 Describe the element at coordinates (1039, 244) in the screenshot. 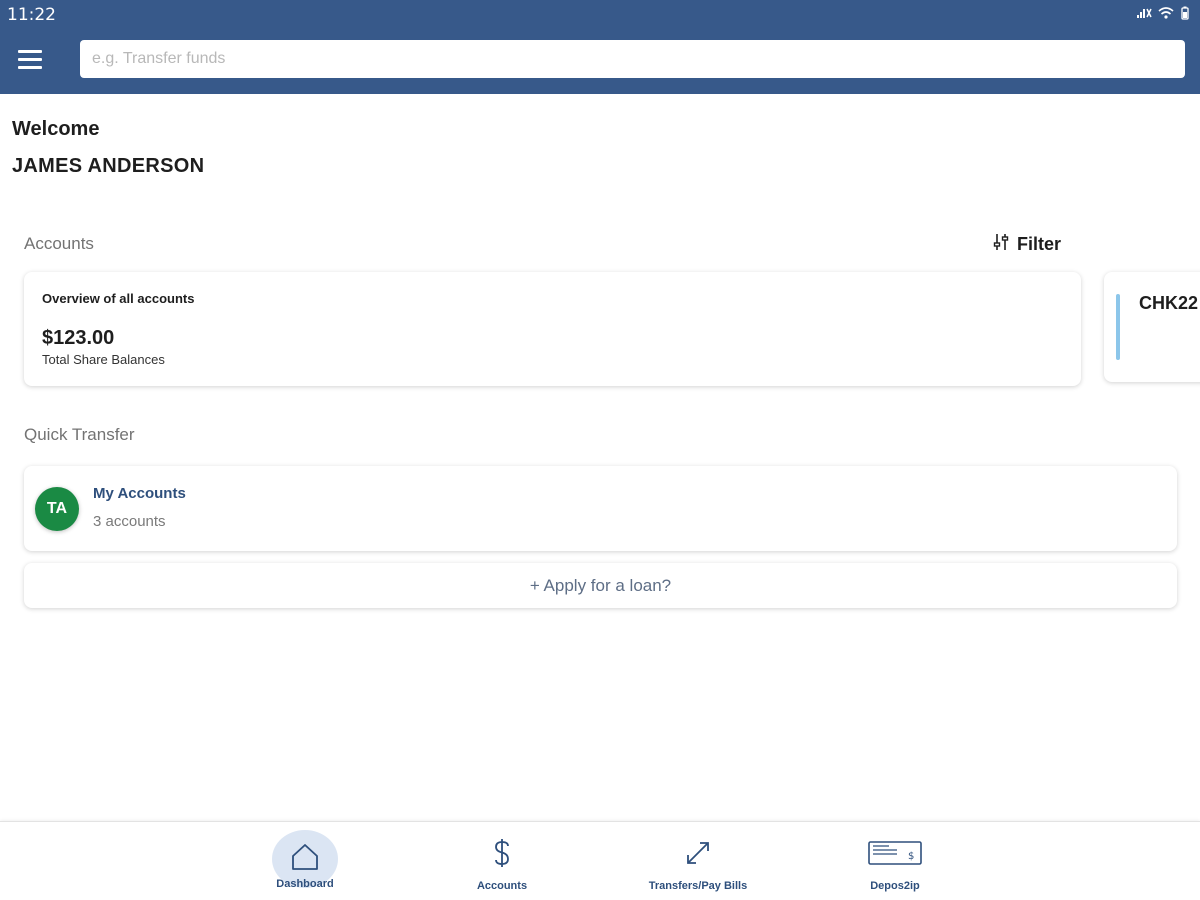

I see `filter-label: Filter` at that location.